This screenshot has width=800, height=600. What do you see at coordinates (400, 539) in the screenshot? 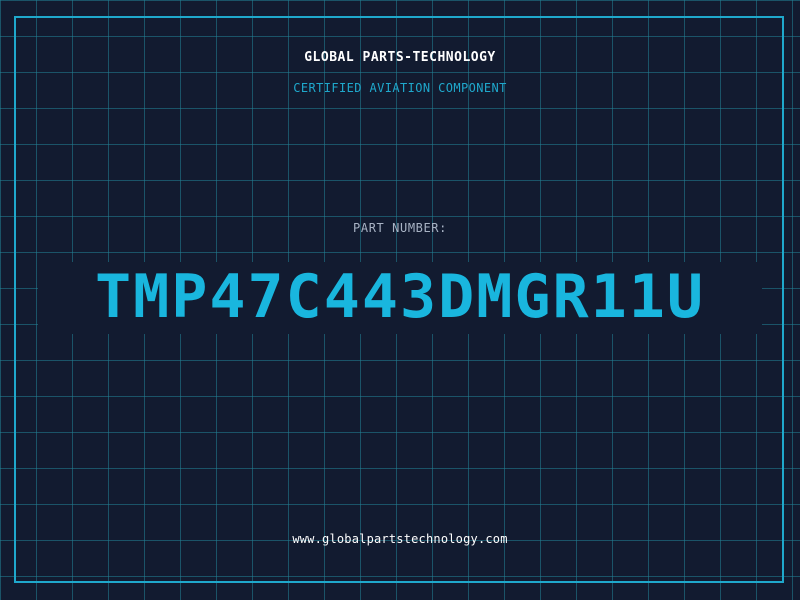
I see `website-url: www.globalpartstechnology.com` at bounding box center [400, 539].